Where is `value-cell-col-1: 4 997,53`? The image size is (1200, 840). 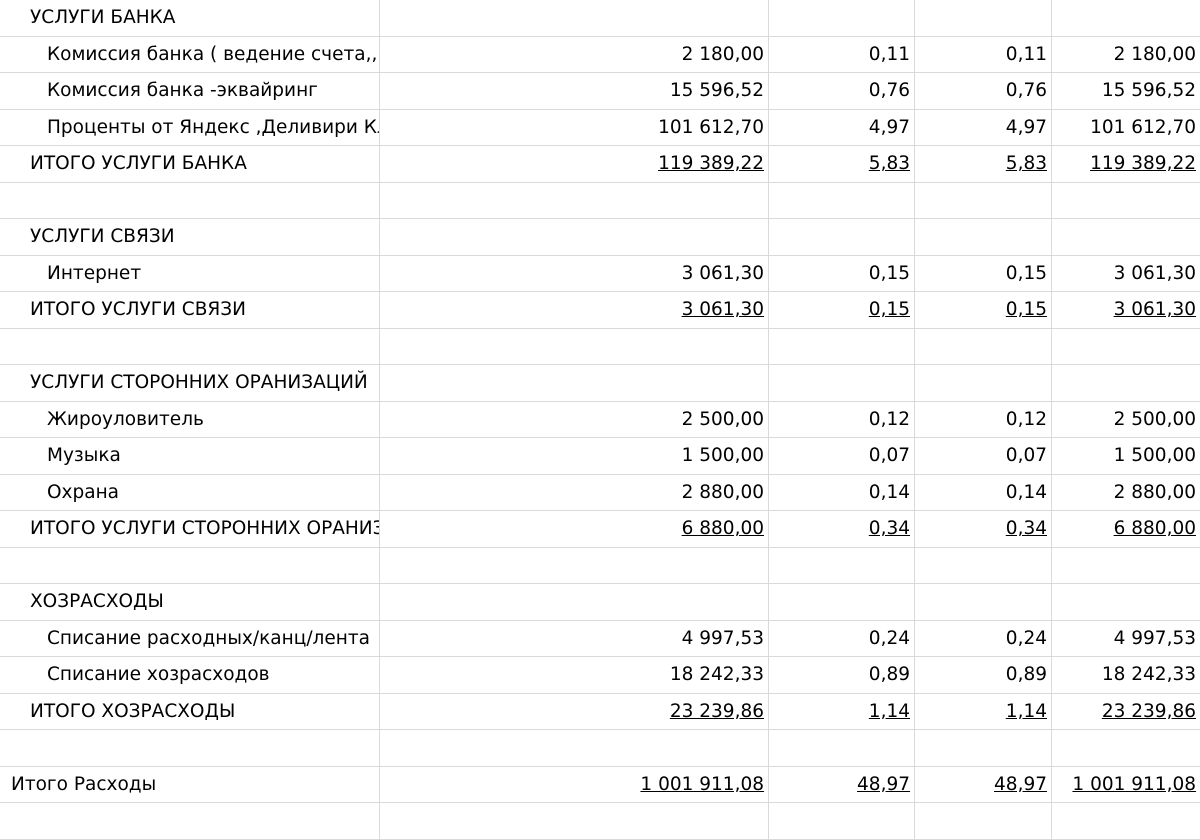
value-cell-col-1: 4 997,53 is located at coordinates (574, 638).